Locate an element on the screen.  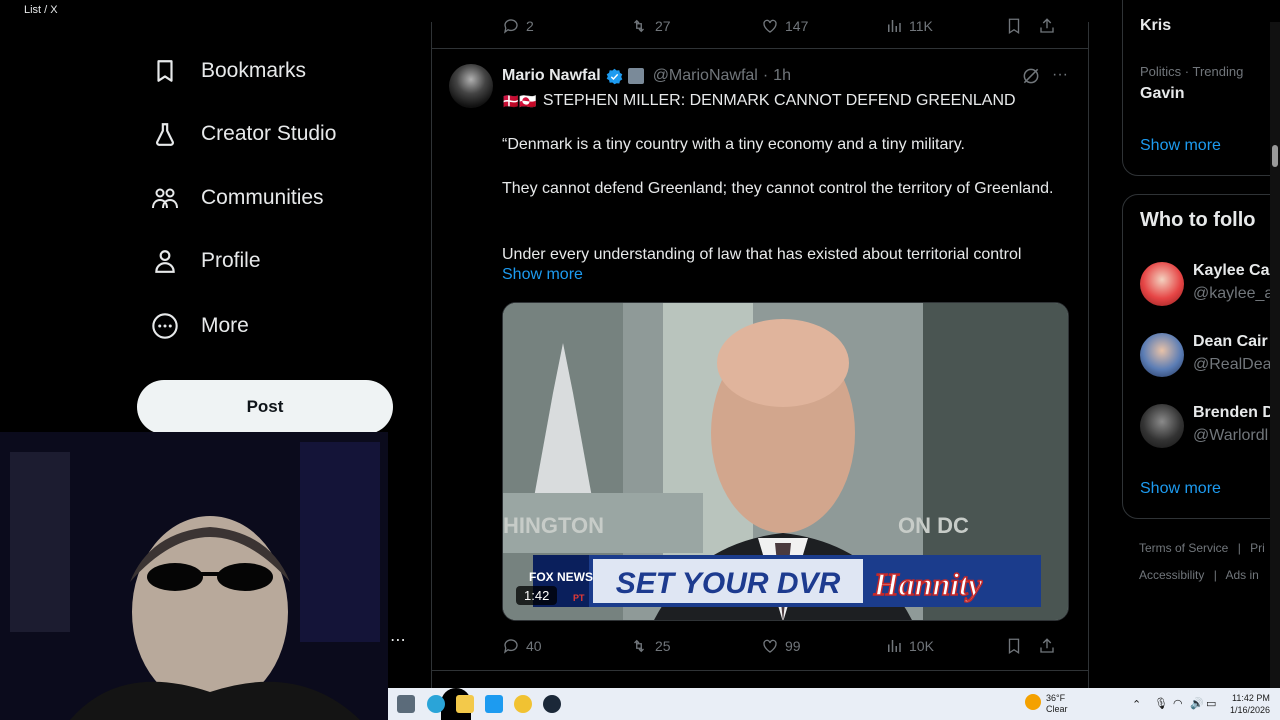
repost-button: 27 is located at coordinates (695, 26).